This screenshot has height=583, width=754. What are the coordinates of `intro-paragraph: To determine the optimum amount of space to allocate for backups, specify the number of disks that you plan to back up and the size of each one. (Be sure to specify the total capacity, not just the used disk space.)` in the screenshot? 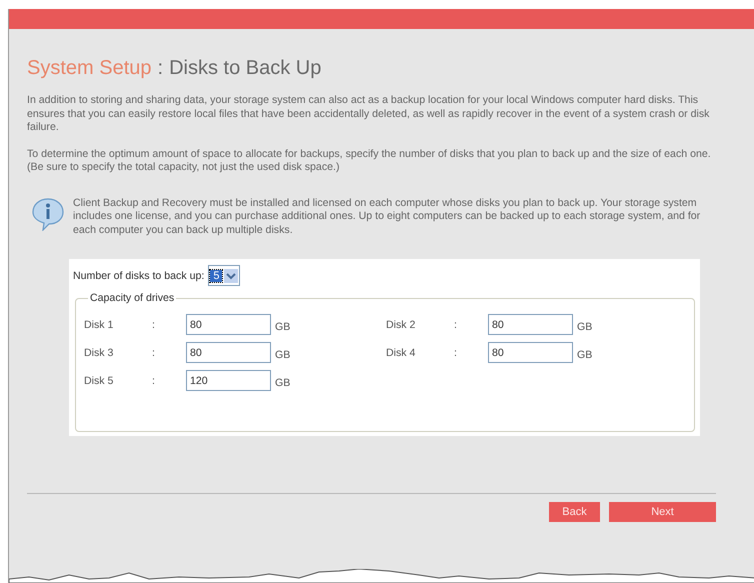 It's located at (369, 161).